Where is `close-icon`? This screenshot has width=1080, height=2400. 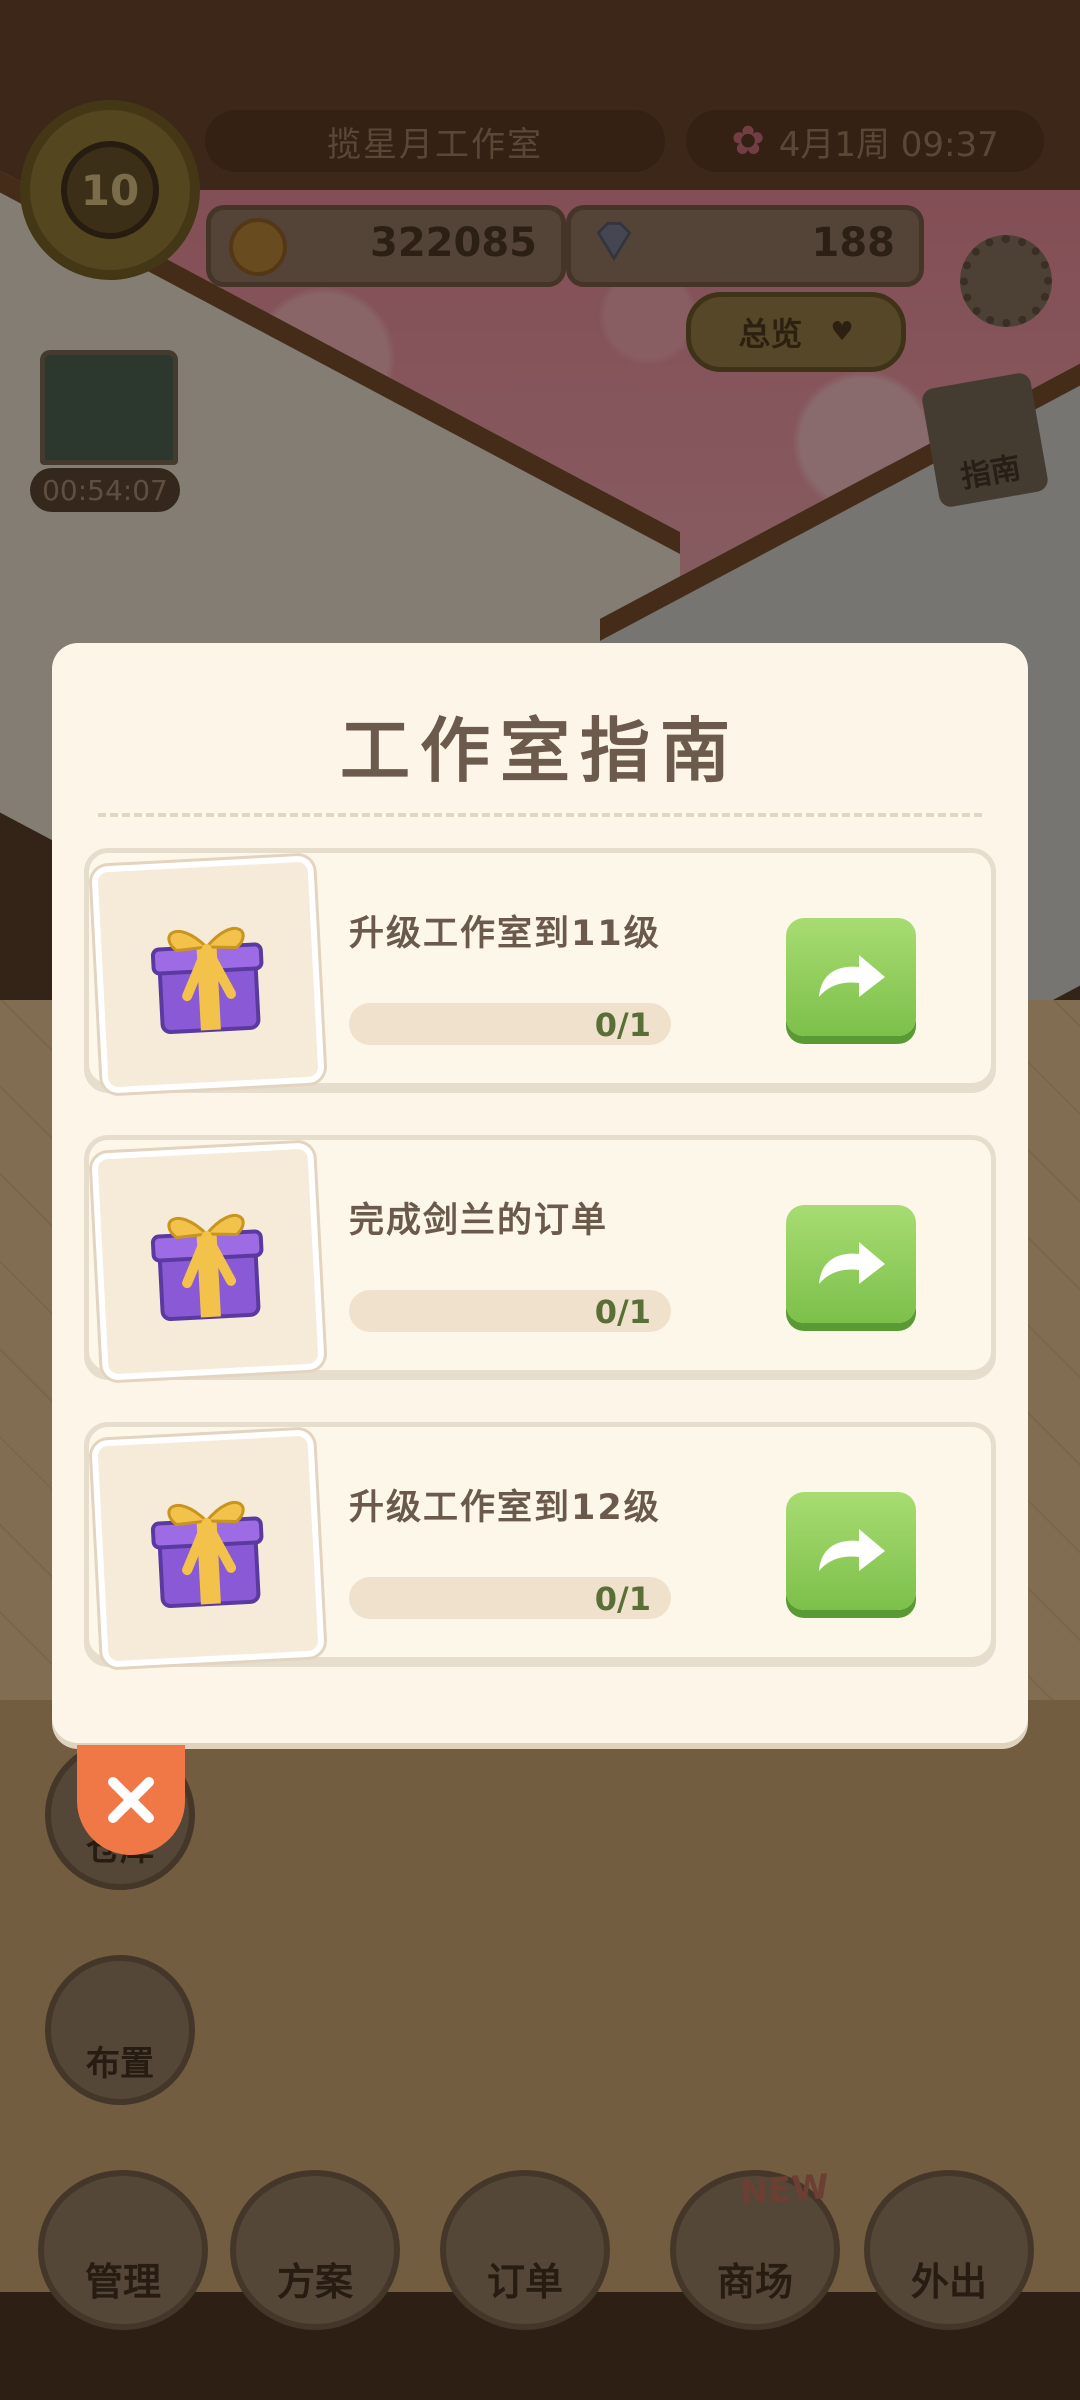
close-icon is located at coordinates (131, 1800).